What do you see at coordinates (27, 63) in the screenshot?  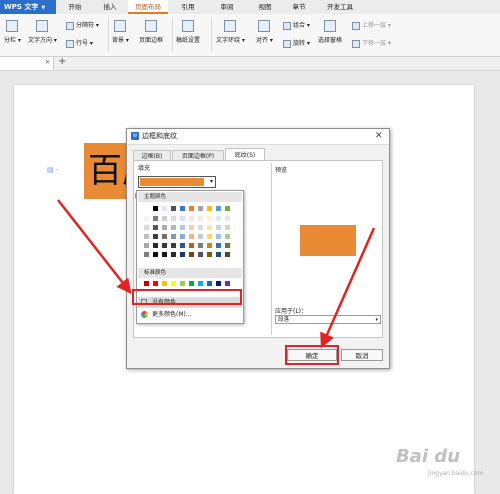 I see `document-tab: ✕` at bounding box center [27, 63].